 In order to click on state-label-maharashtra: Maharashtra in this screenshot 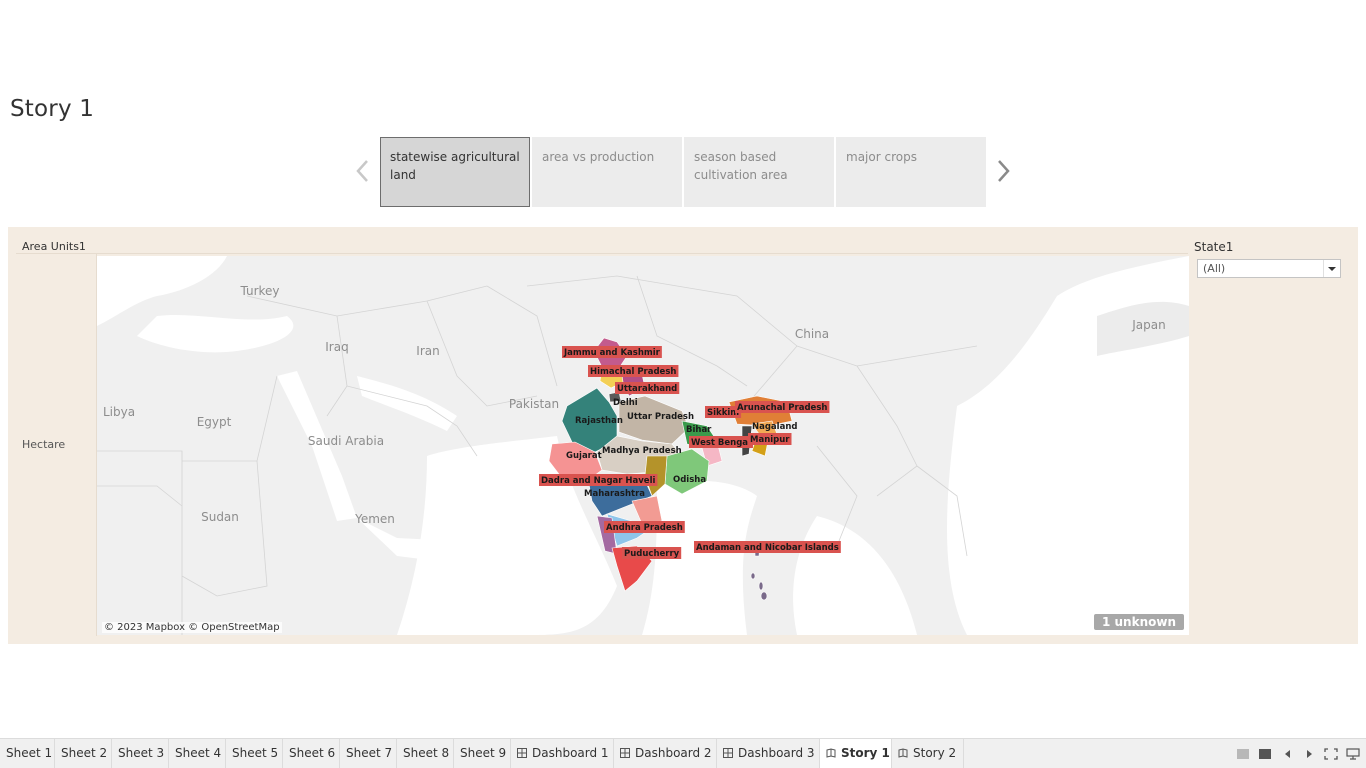, I will do `click(614, 494)`.